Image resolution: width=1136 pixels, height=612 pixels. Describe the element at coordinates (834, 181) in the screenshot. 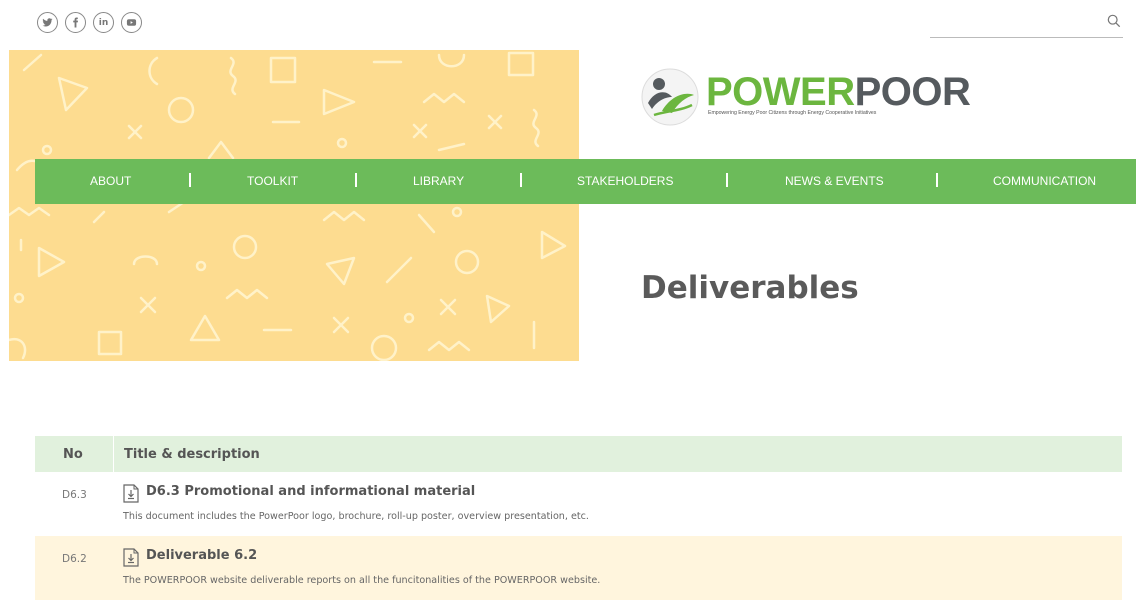

I see `nav-item-news-events: NEWS & EVENTS` at that location.